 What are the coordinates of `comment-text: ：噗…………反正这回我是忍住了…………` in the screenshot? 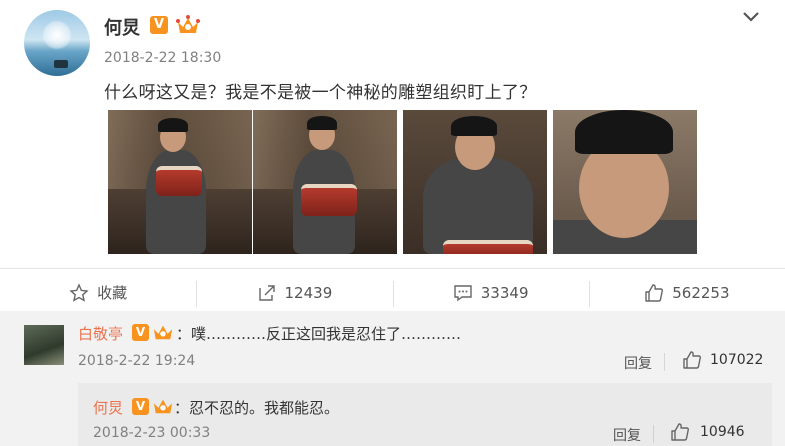 It's located at (319, 334).